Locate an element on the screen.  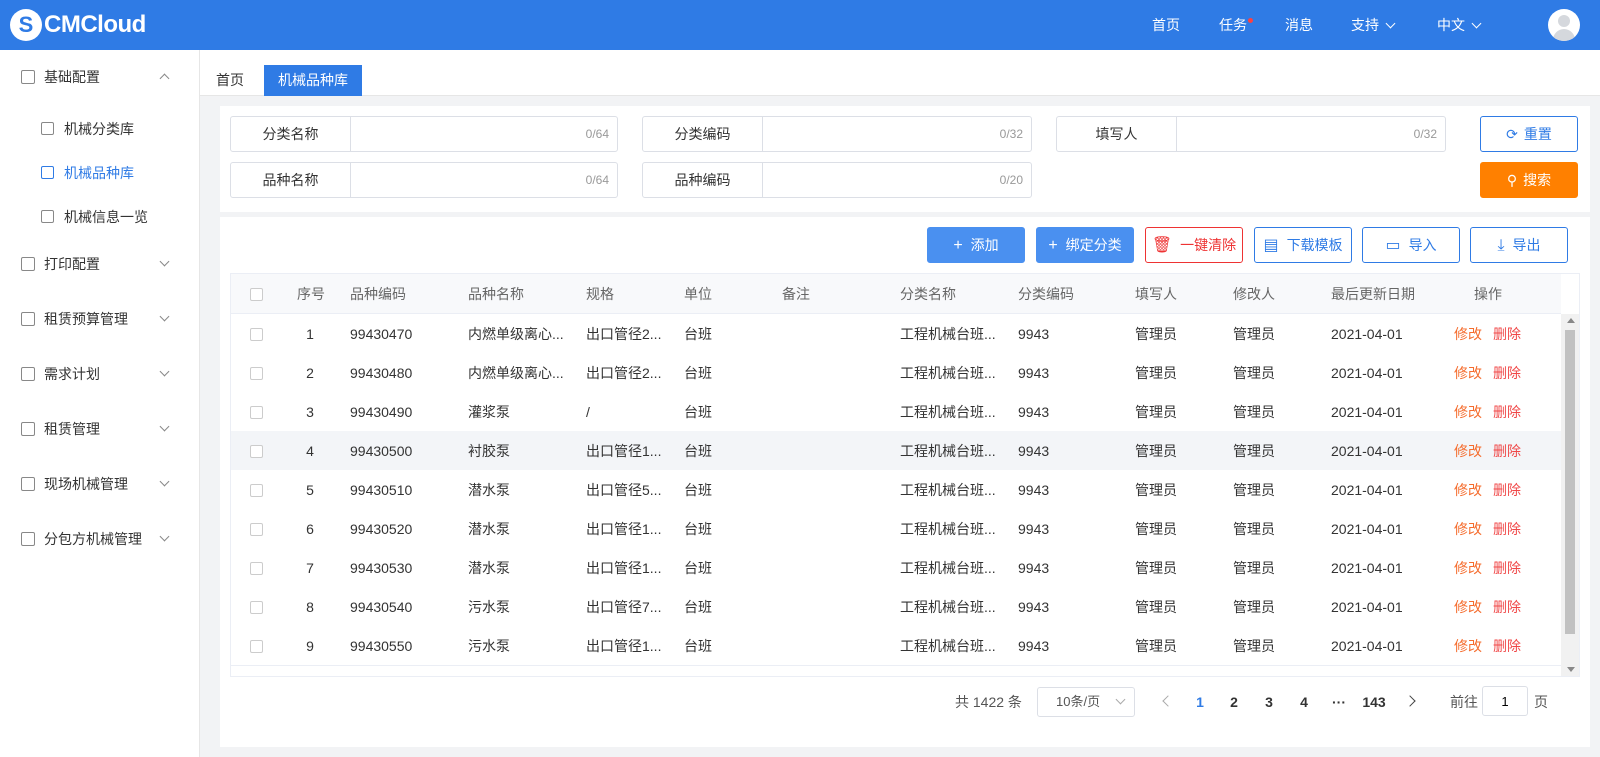
nav-messages: 消息 is located at coordinates (1299, 25).